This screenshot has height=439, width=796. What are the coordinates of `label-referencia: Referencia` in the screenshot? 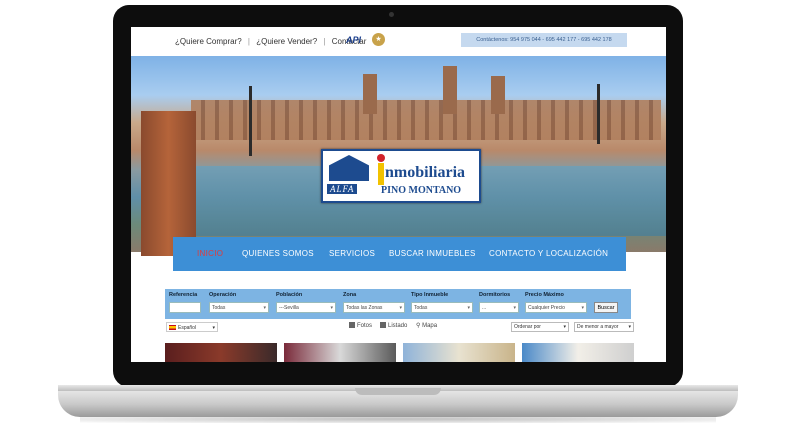 It's located at (183, 295).